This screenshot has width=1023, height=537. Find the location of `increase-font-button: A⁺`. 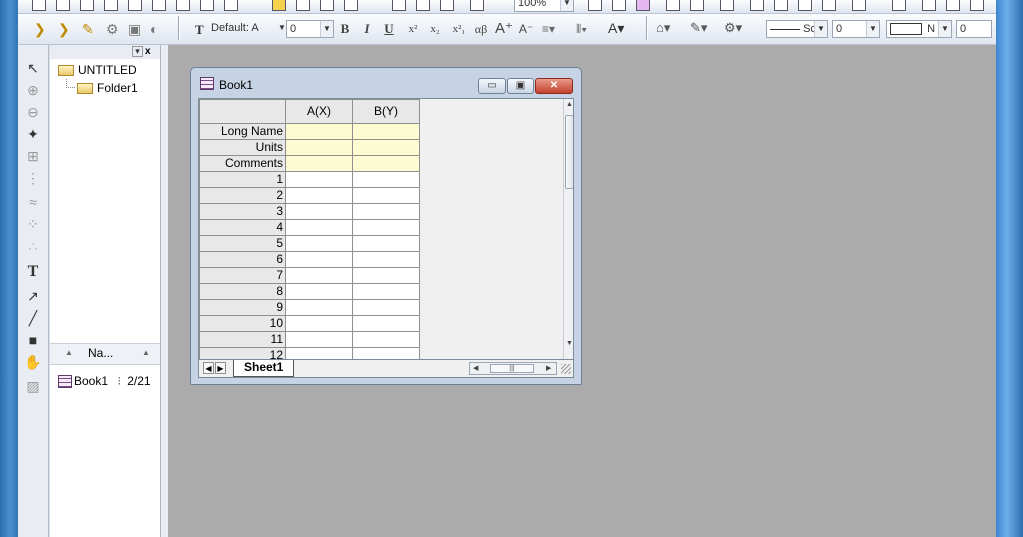

increase-font-button: A⁺ is located at coordinates (504, 29).